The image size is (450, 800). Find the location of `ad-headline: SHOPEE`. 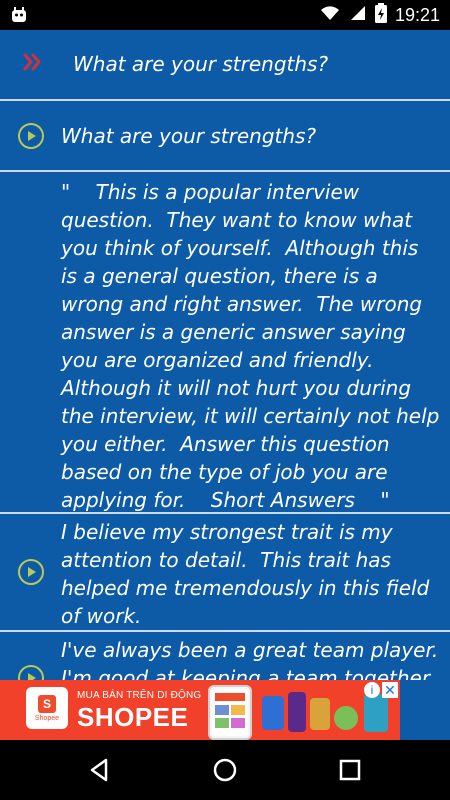

ad-headline: SHOPEE is located at coordinates (132, 717).